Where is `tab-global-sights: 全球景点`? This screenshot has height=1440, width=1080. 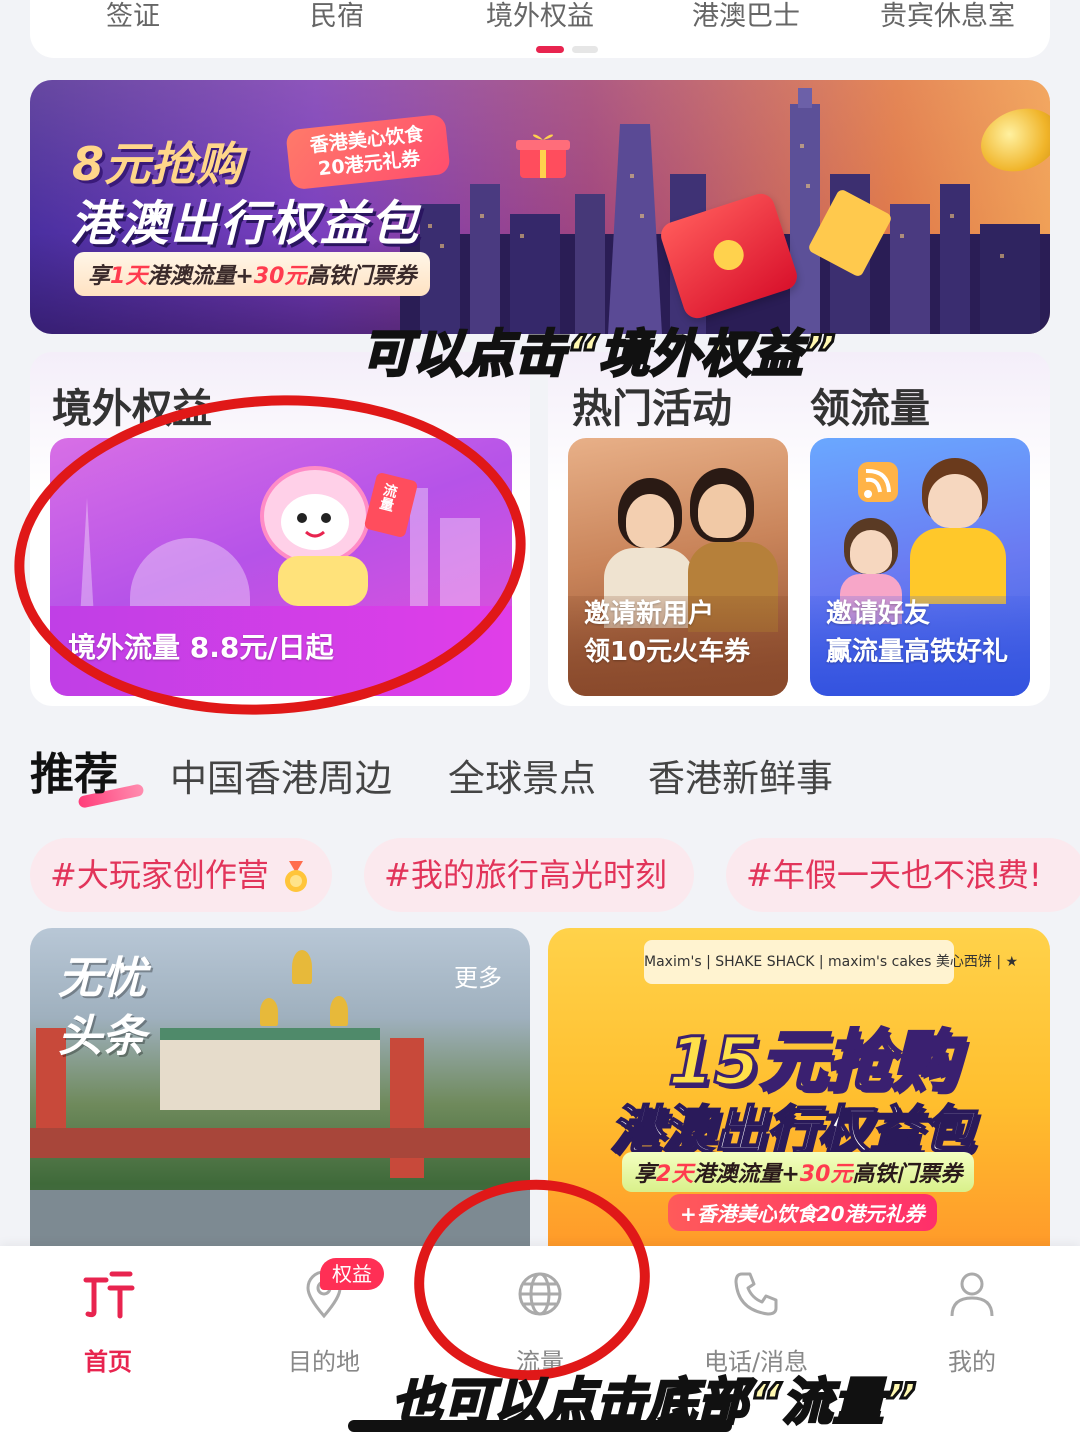
tab-global-sights: 全球景点 is located at coordinates (522, 775).